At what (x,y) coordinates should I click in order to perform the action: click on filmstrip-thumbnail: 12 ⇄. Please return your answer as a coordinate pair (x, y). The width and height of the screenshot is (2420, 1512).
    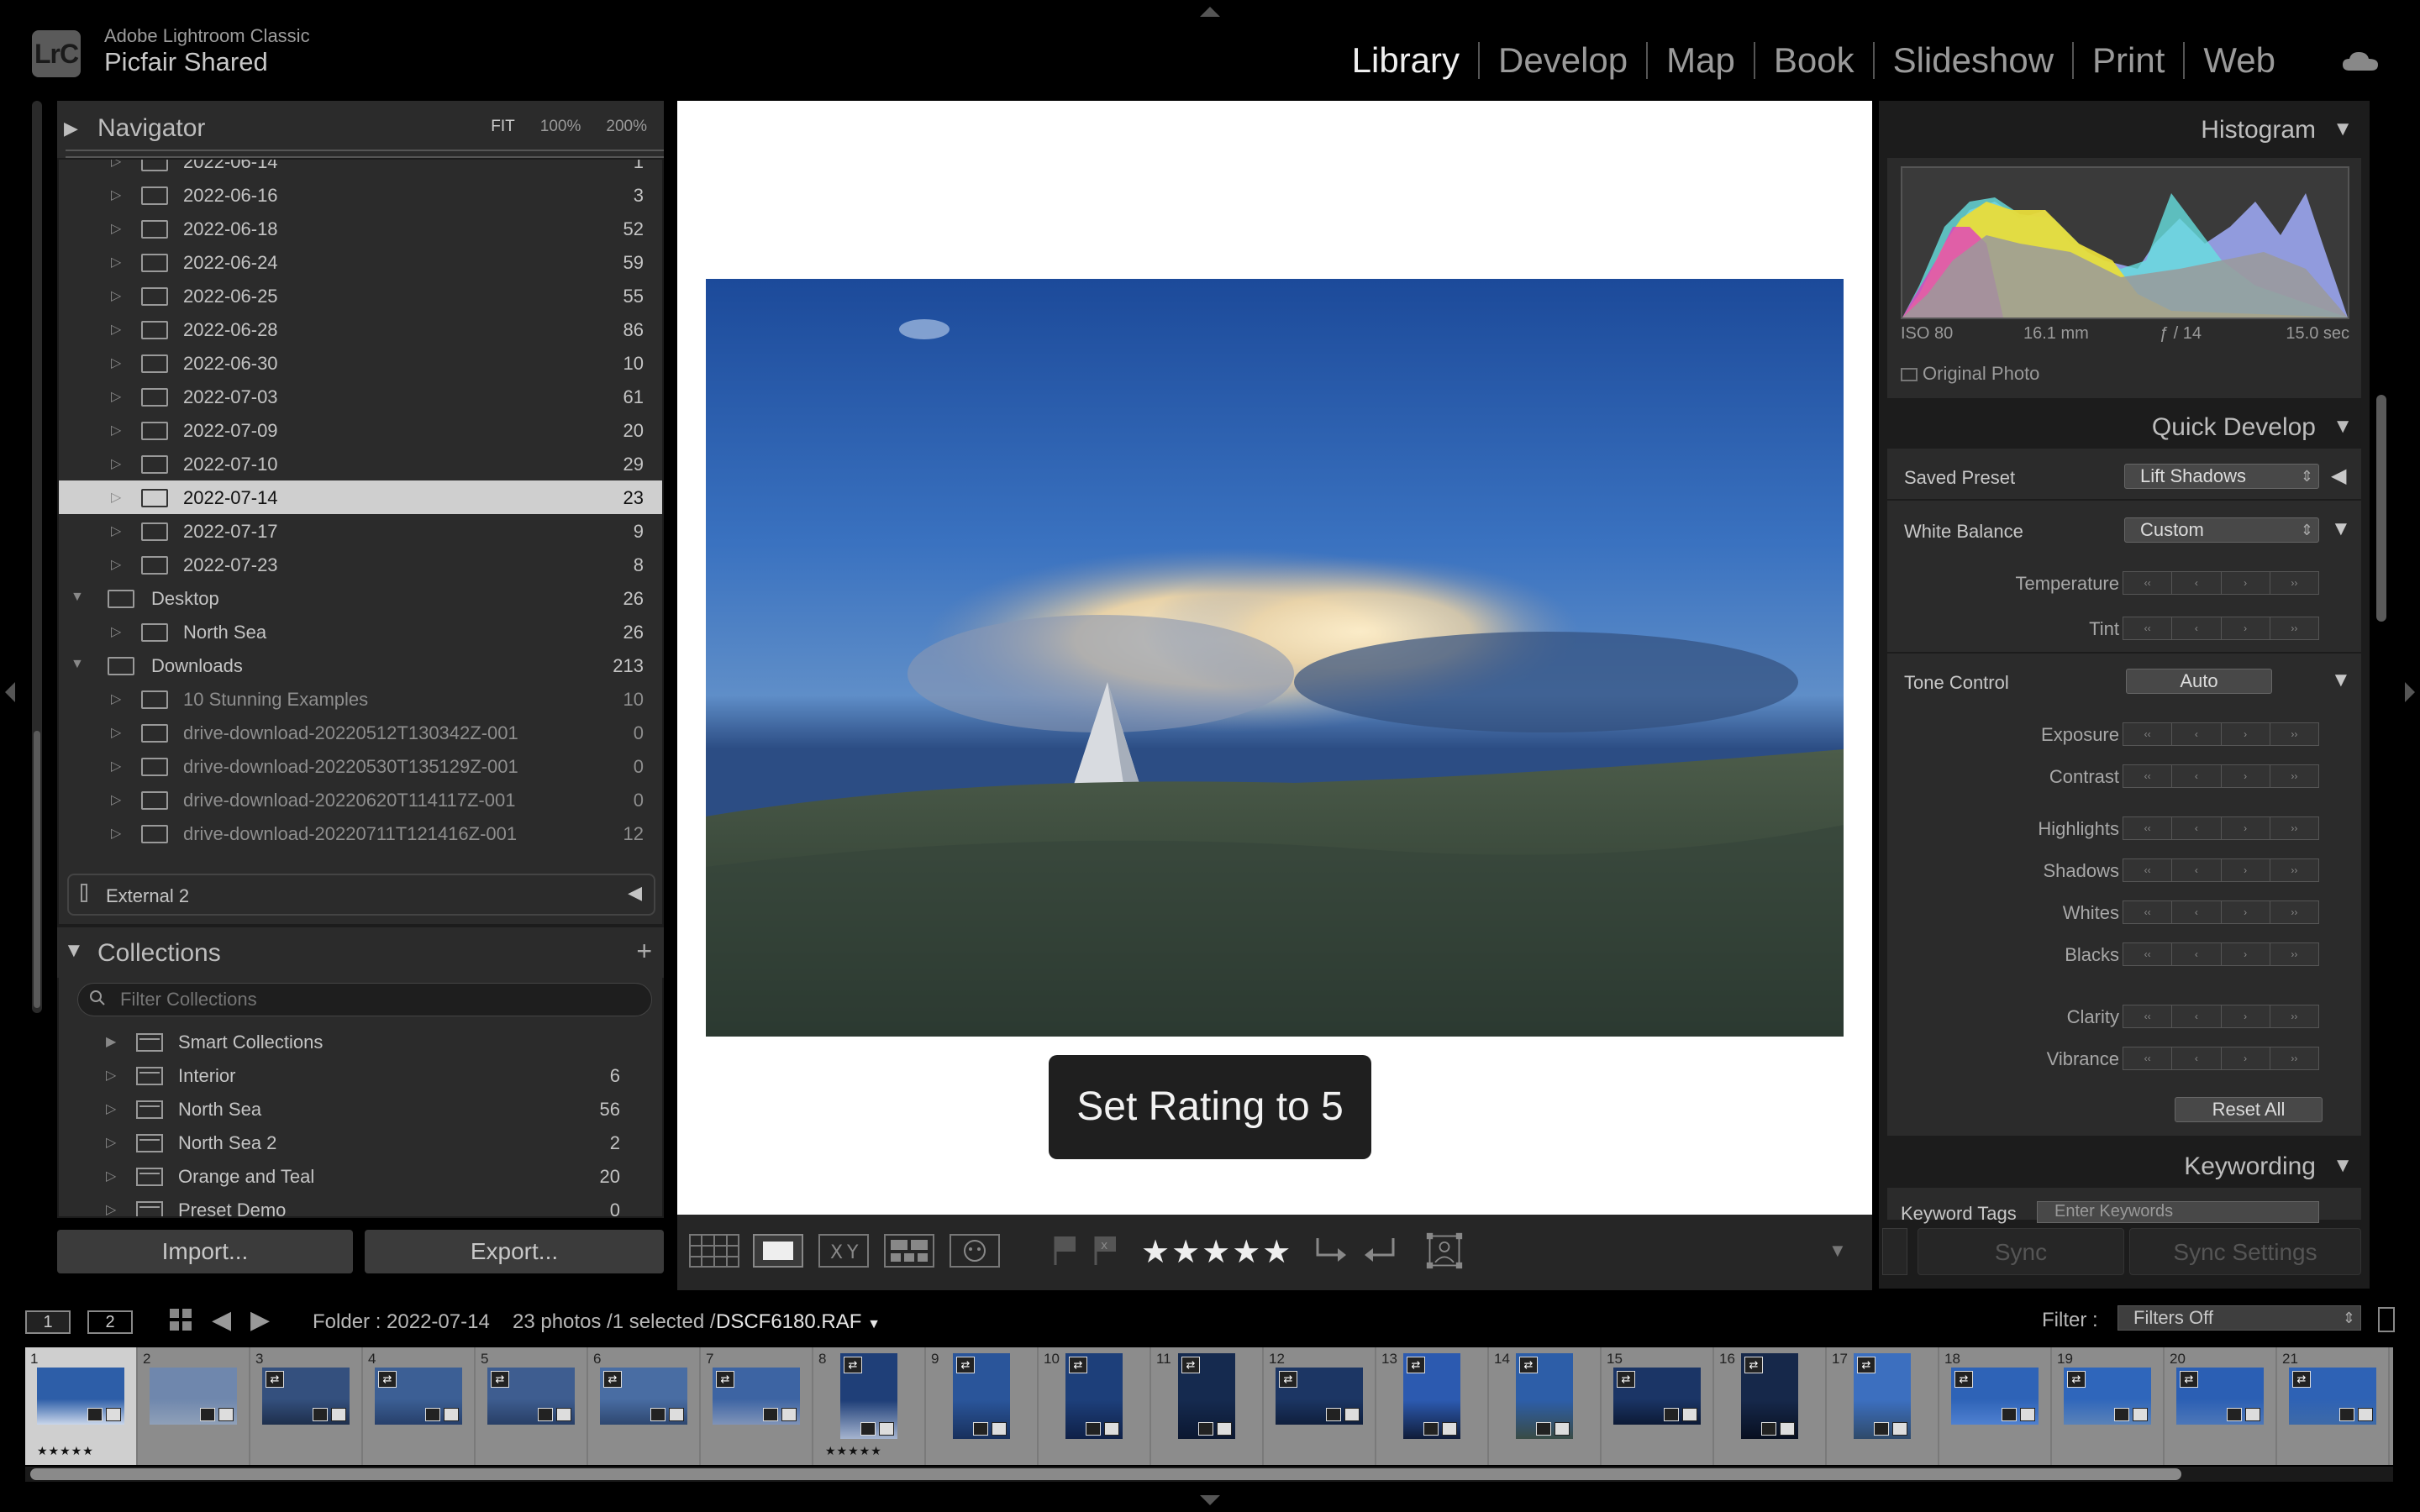
    Looking at the image, I should click on (1320, 1406).